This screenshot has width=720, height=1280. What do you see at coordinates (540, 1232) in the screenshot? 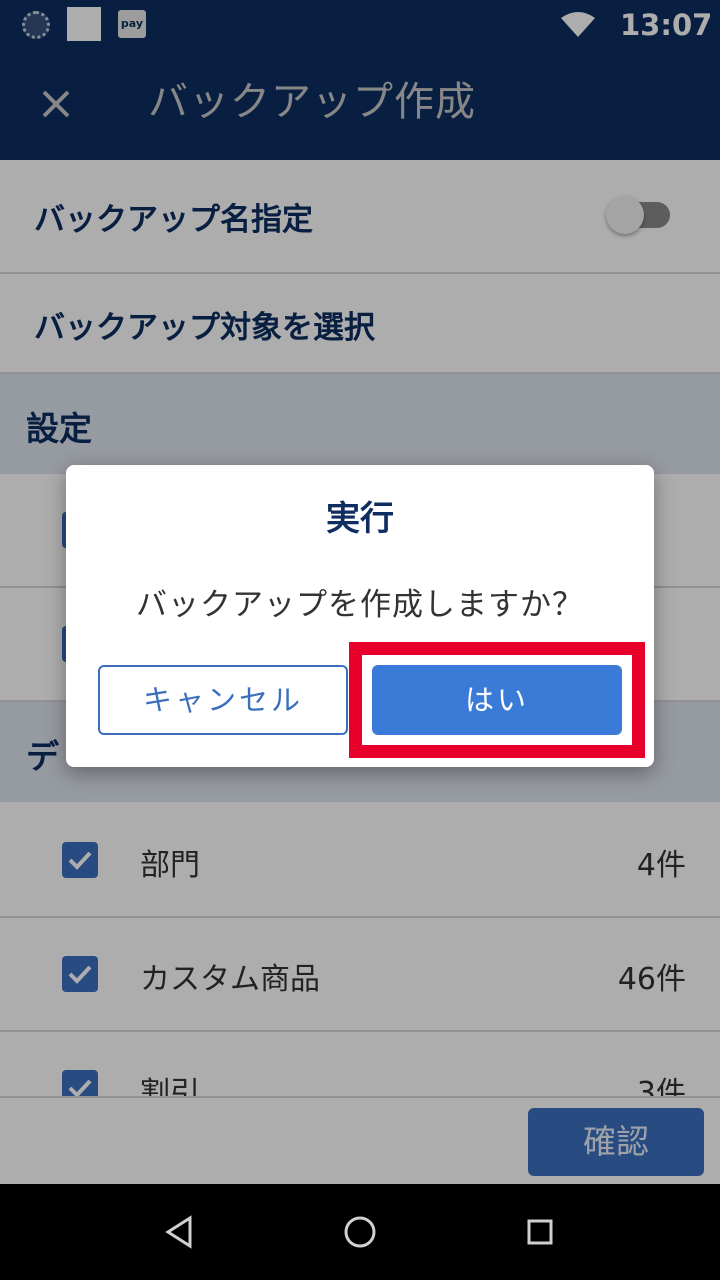
I see `recents-square-icon` at bounding box center [540, 1232].